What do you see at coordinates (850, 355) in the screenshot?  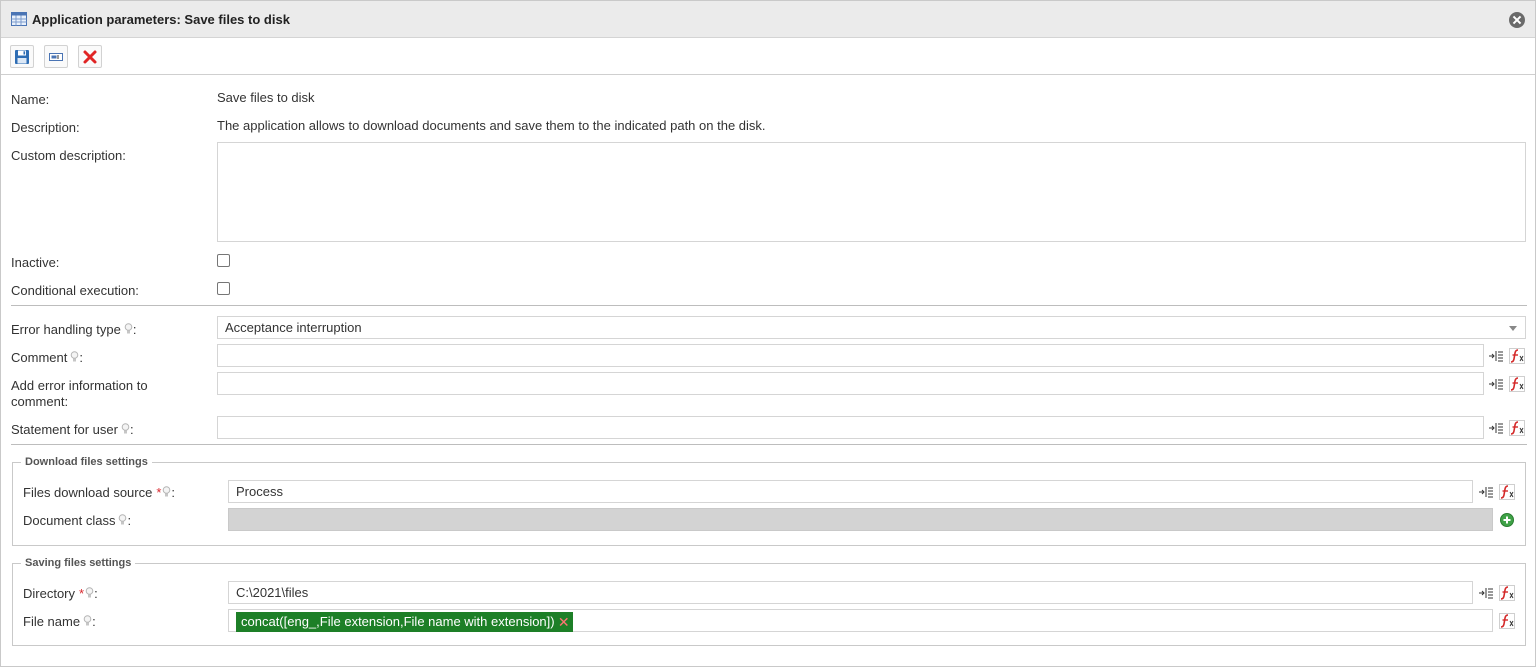 I see `comment-input` at bounding box center [850, 355].